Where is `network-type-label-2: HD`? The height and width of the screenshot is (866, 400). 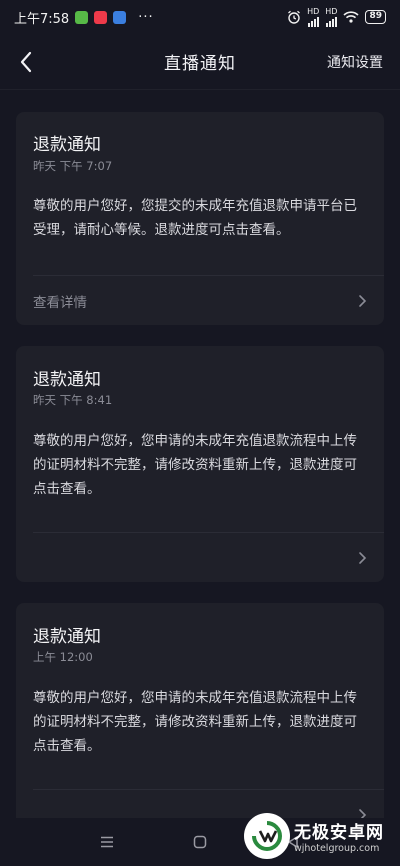
network-type-label-2: HD is located at coordinates (331, 11).